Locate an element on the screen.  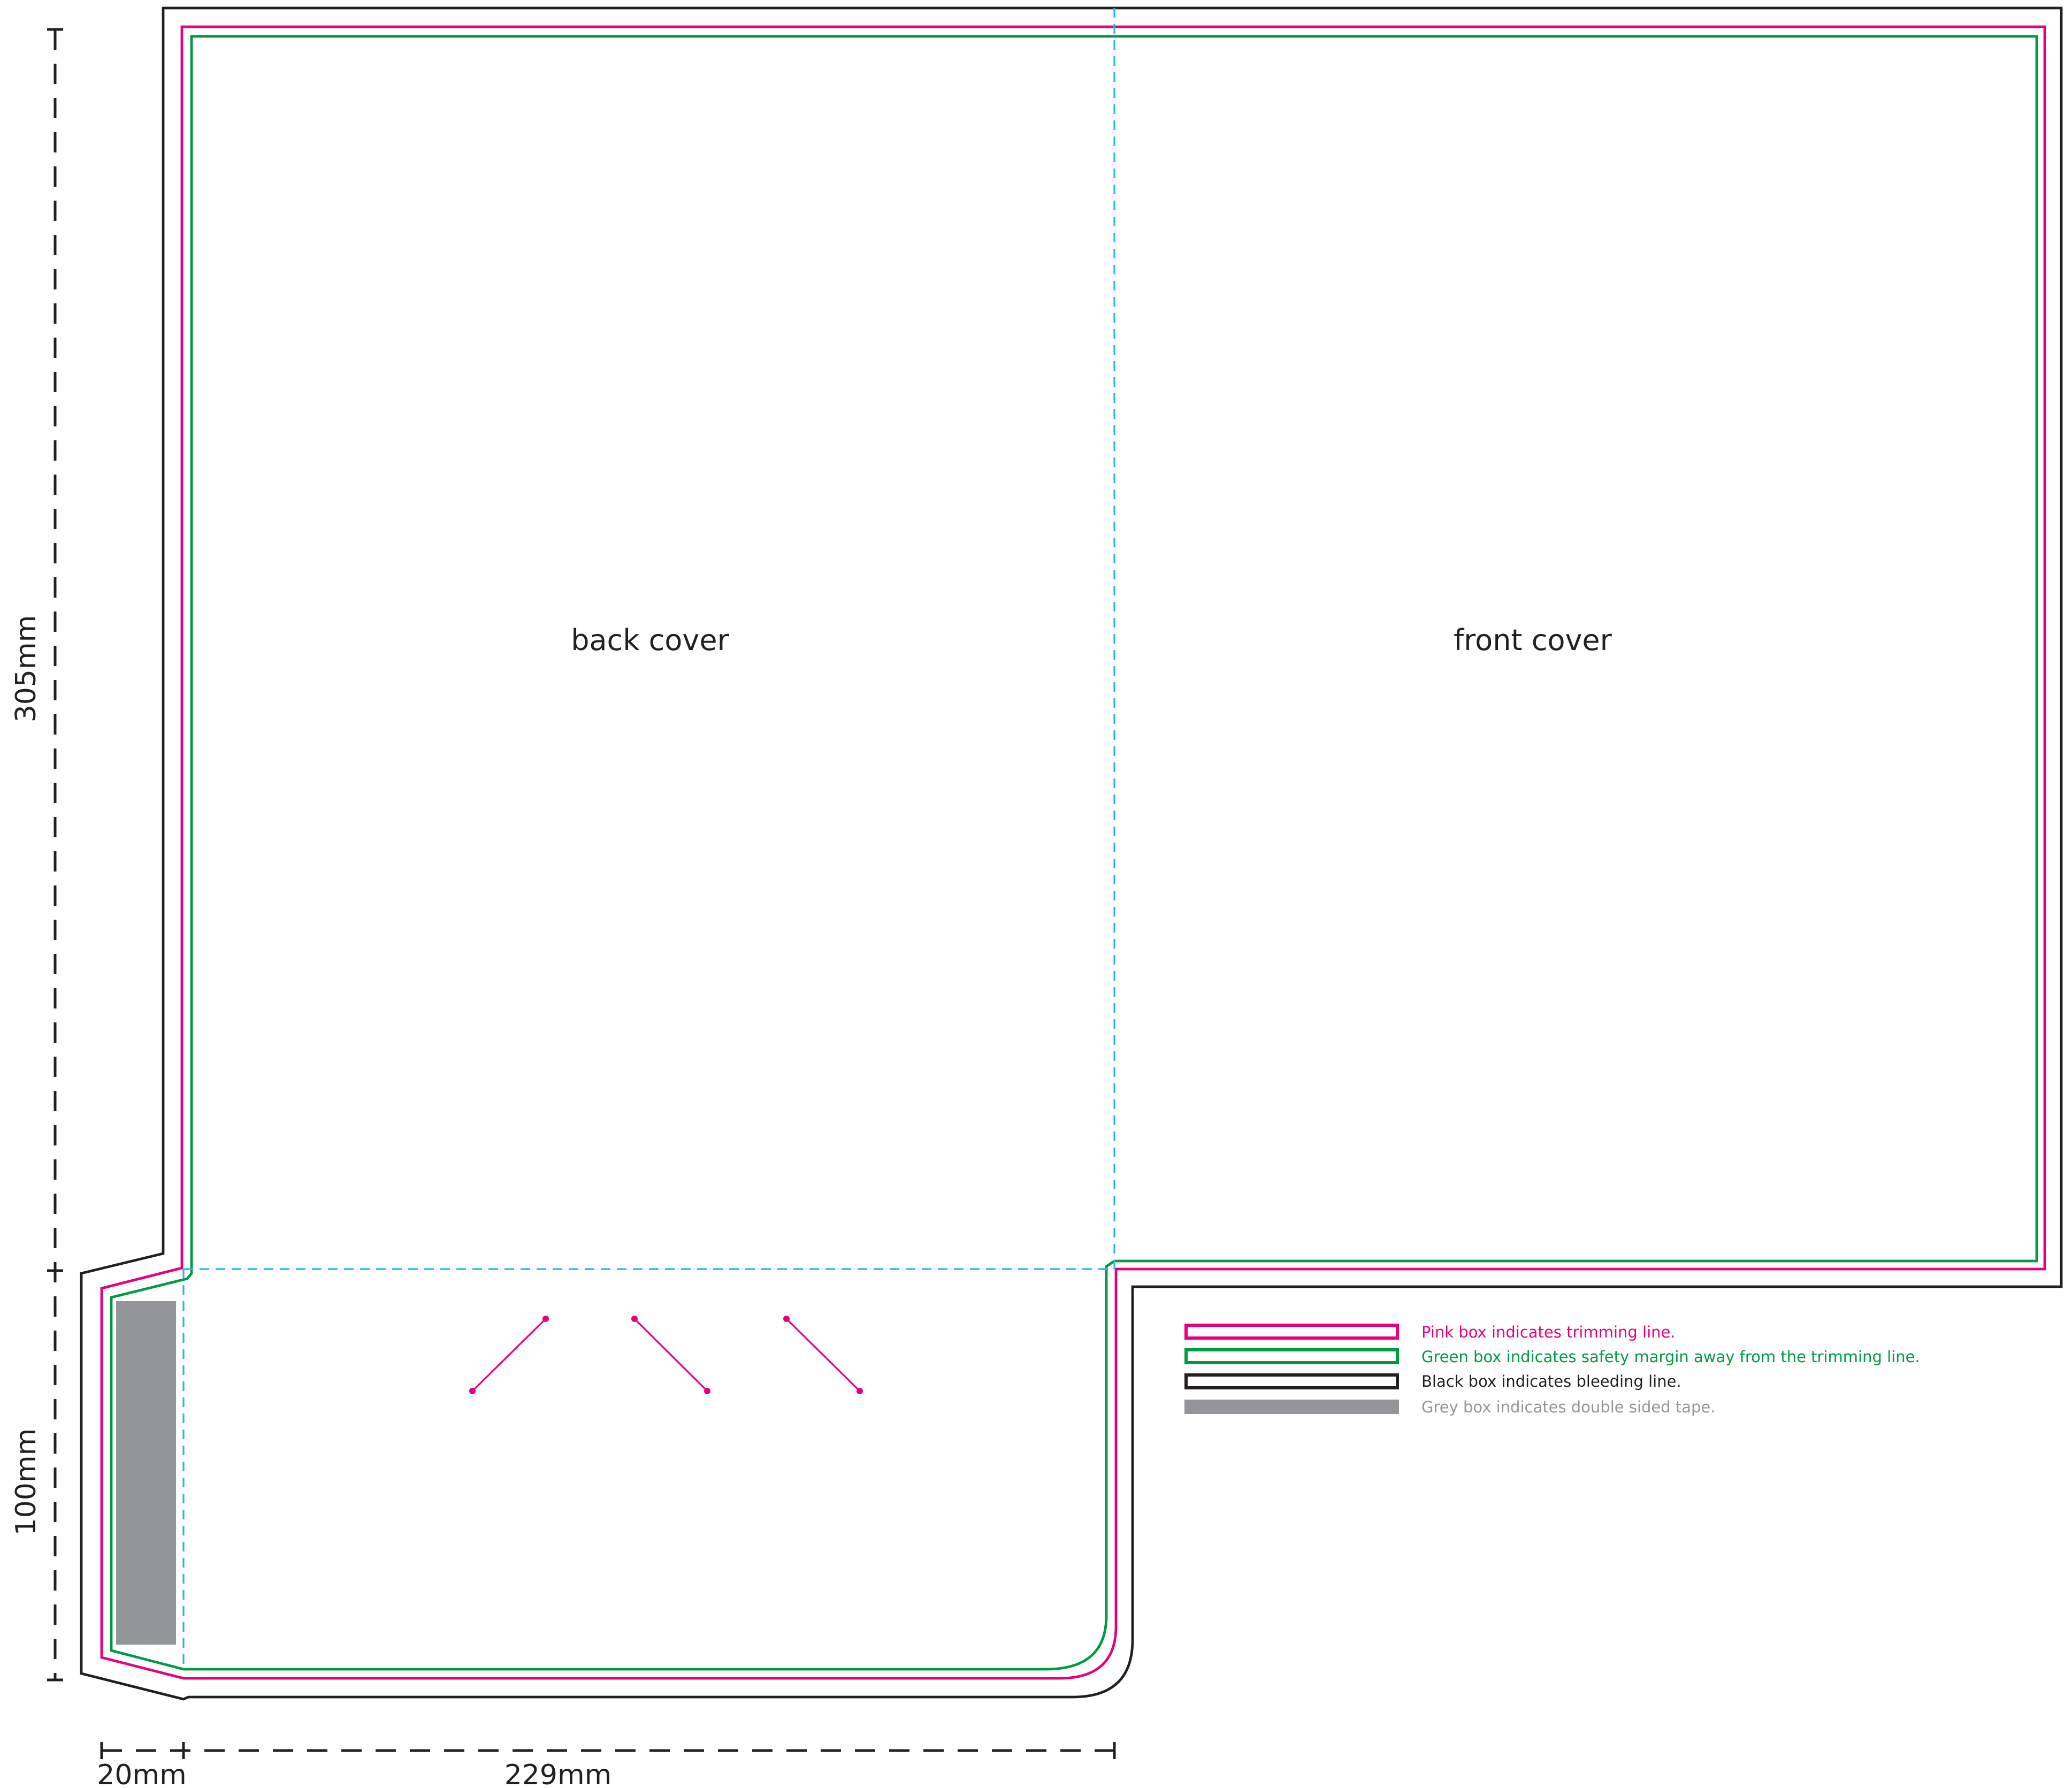
card-slit-2-end is located at coordinates (707, 1391).